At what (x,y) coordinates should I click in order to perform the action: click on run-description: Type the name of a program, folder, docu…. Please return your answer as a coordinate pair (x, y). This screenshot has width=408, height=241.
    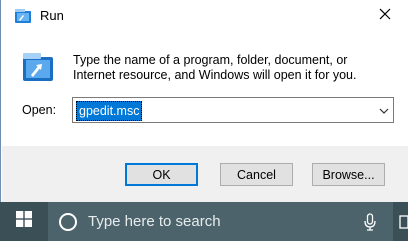
    Looking at the image, I should click on (215, 67).